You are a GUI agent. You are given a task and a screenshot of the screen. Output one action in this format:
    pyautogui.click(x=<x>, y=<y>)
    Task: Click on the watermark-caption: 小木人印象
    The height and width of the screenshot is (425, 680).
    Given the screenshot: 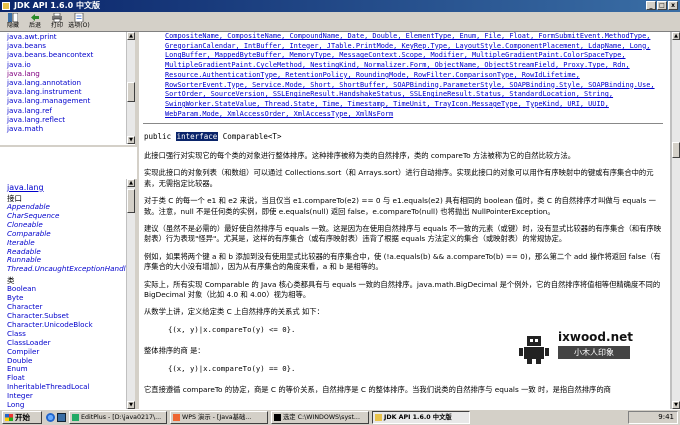 What is the action you would take?
    pyautogui.click(x=594, y=352)
    